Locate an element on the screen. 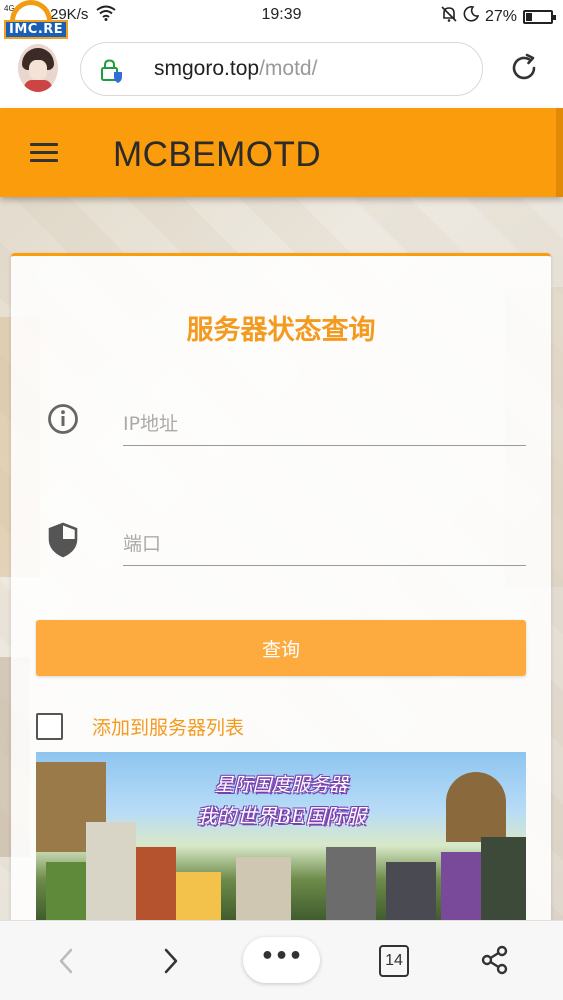  card-title: 服务器状态查询 is located at coordinates (281, 330).